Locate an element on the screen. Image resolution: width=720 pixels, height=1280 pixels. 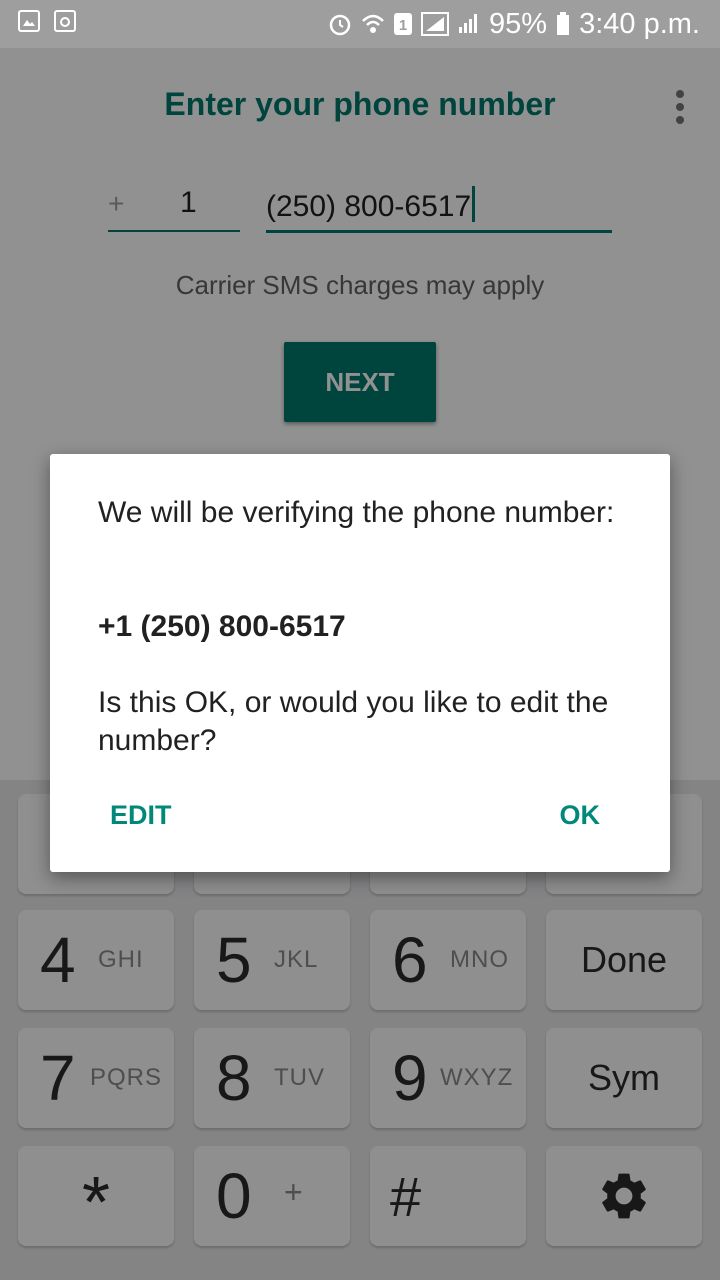
system-icons: 1 95% 3:40 p.m. is located at coordinates (513, 24).